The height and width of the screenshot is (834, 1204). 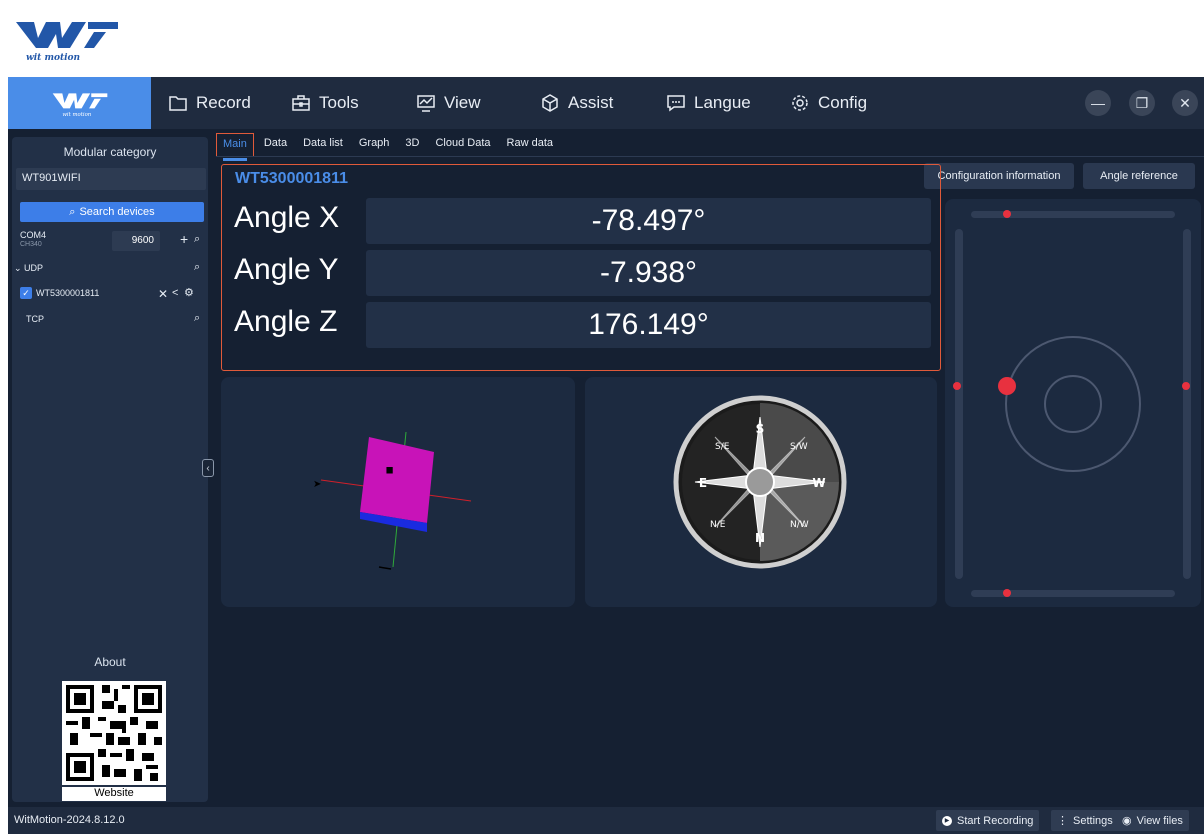 I want to click on brand-logo: wit motion, so click(x=79, y=103).